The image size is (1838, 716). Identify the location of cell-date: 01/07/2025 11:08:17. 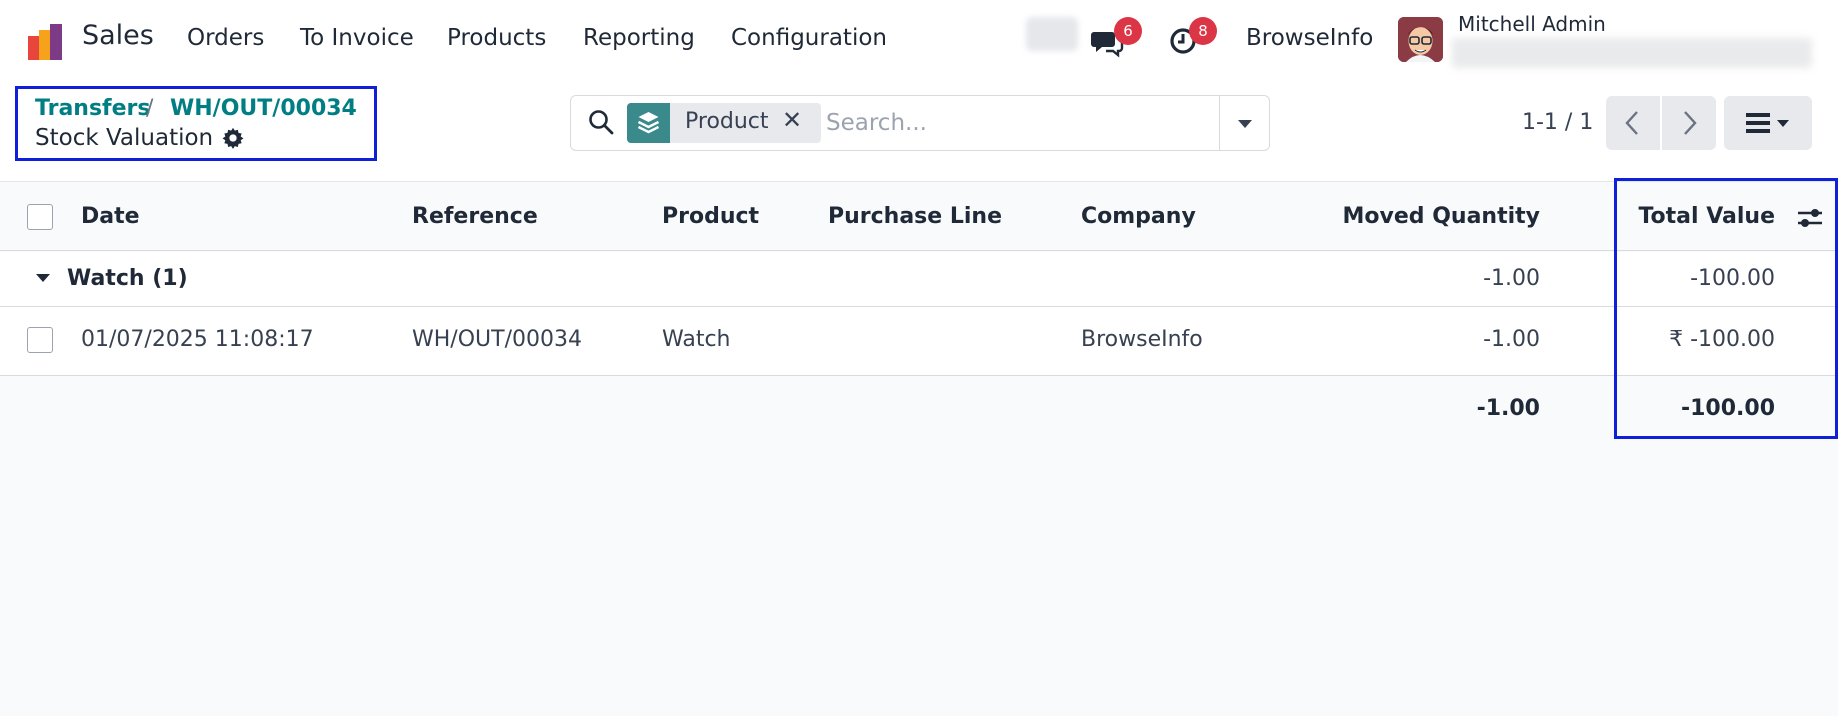
(197, 339).